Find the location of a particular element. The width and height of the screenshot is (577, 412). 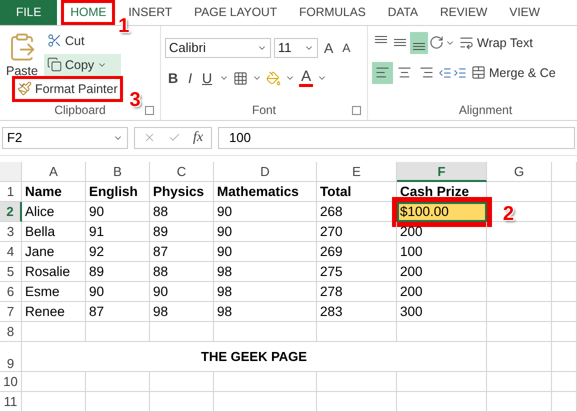

vertical-align-button is located at coordinates (419, 43).